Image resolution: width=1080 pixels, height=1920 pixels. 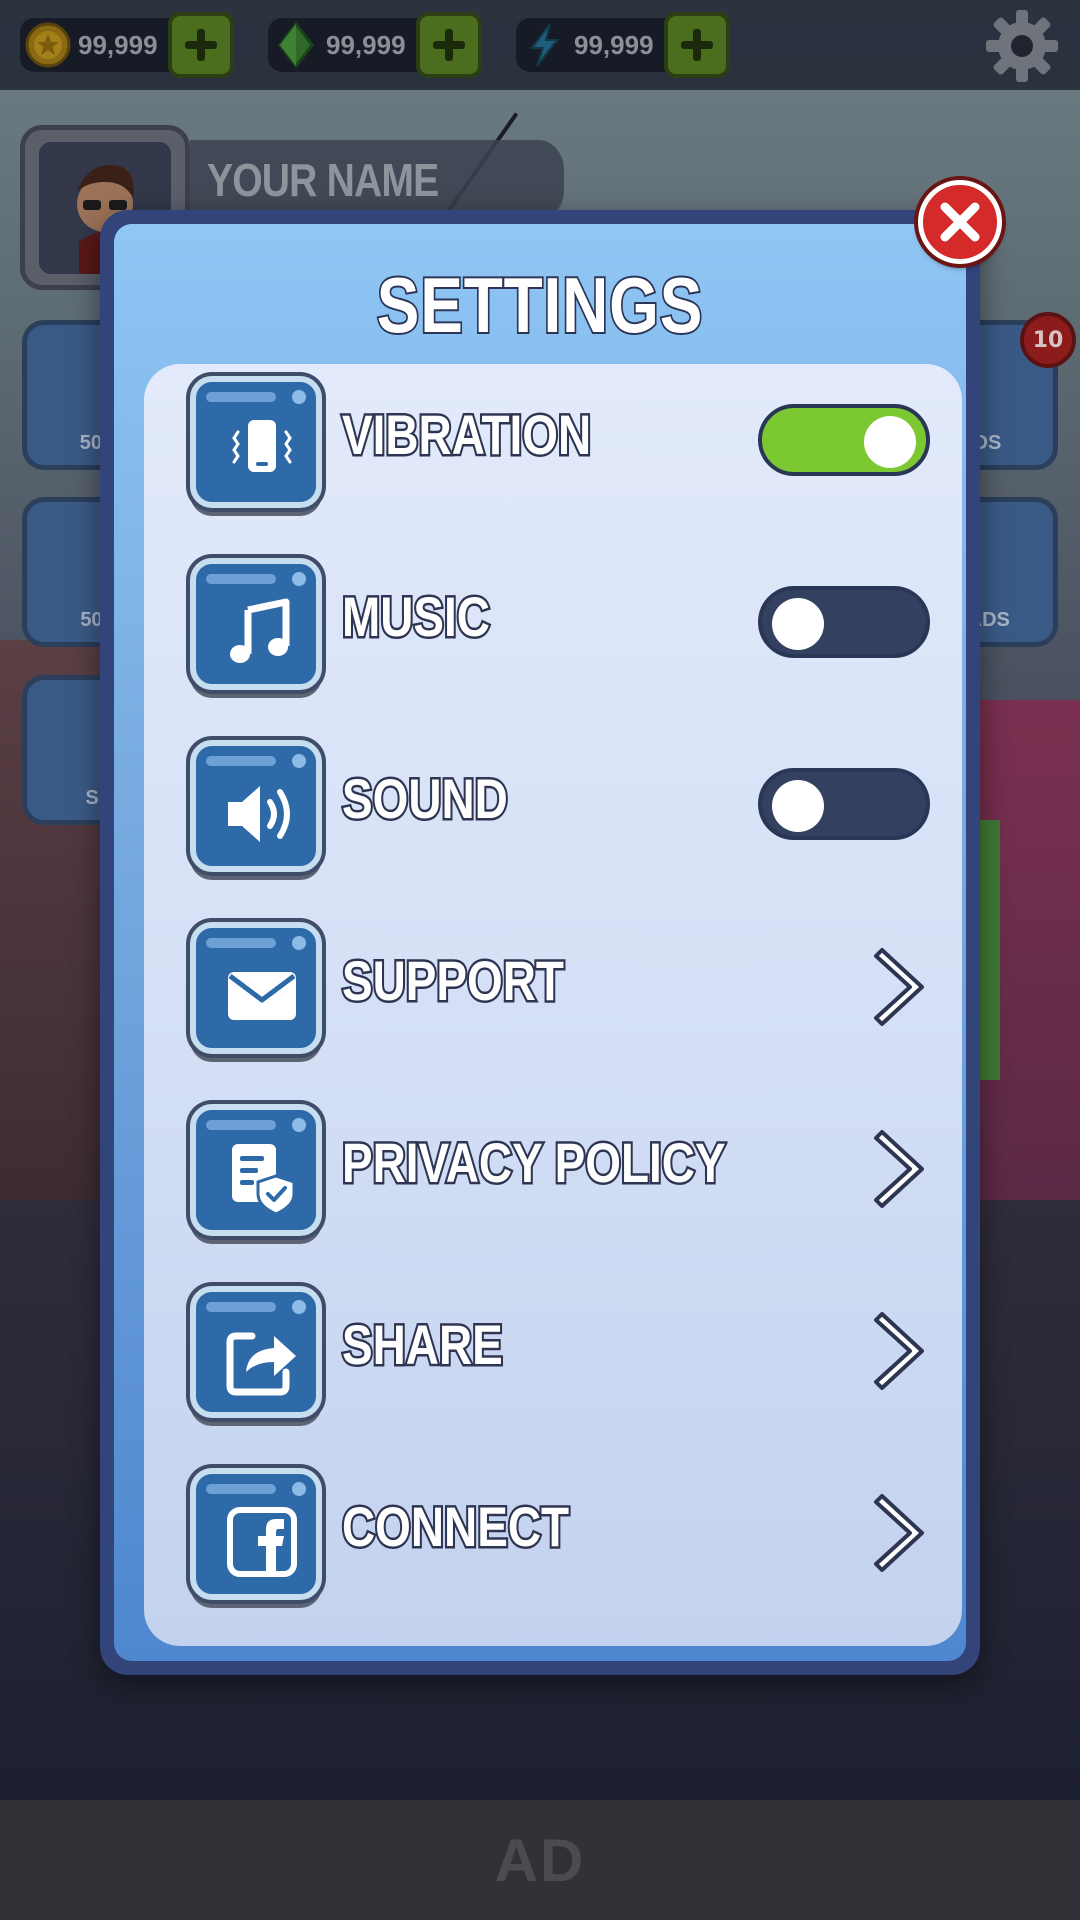 I want to click on support-label: SUPPORT, so click(x=453, y=981).